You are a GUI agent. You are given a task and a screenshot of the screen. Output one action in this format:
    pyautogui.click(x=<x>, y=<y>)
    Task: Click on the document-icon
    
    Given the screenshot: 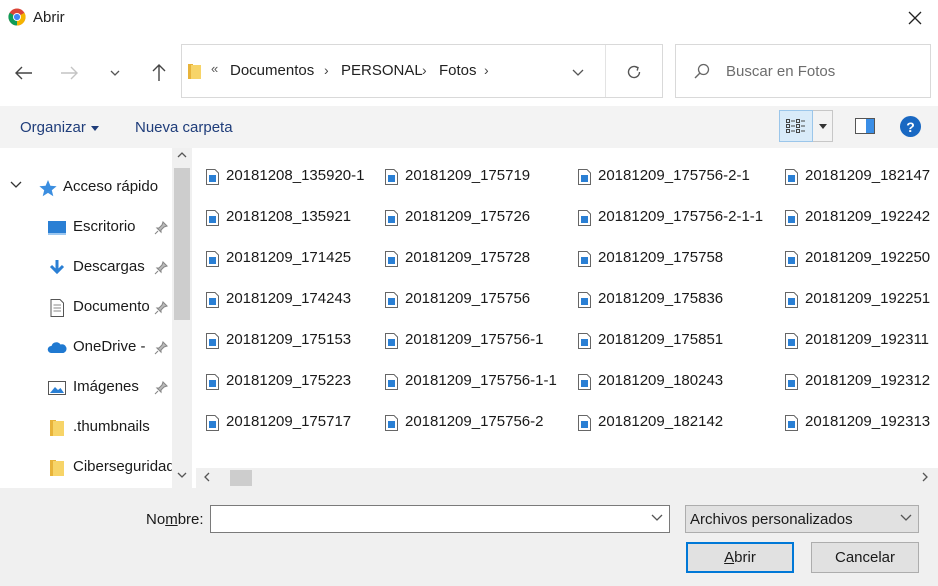 What is the action you would take?
    pyautogui.click(x=57, y=308)
    